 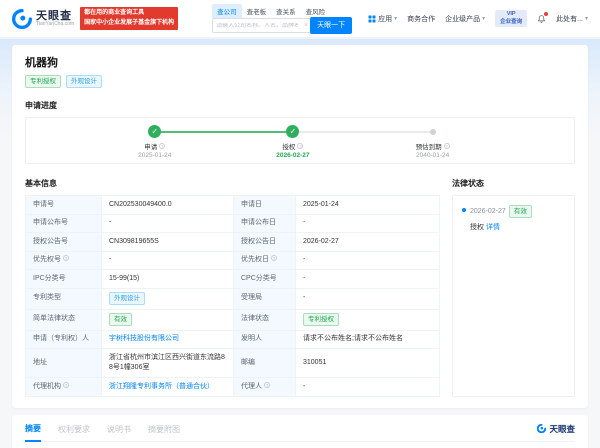 I want to click on nav-enterprise: 企业级产品 ▾, so click(x=465, y=19).